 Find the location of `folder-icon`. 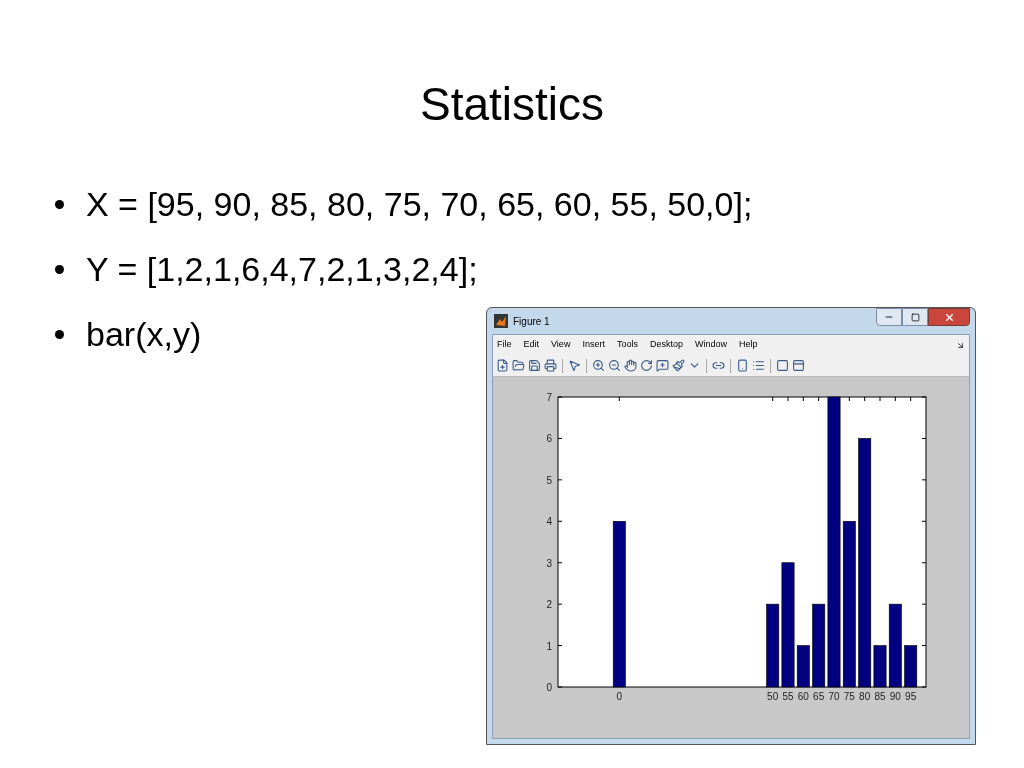

folder-icon is located at coordinates (518, 365).